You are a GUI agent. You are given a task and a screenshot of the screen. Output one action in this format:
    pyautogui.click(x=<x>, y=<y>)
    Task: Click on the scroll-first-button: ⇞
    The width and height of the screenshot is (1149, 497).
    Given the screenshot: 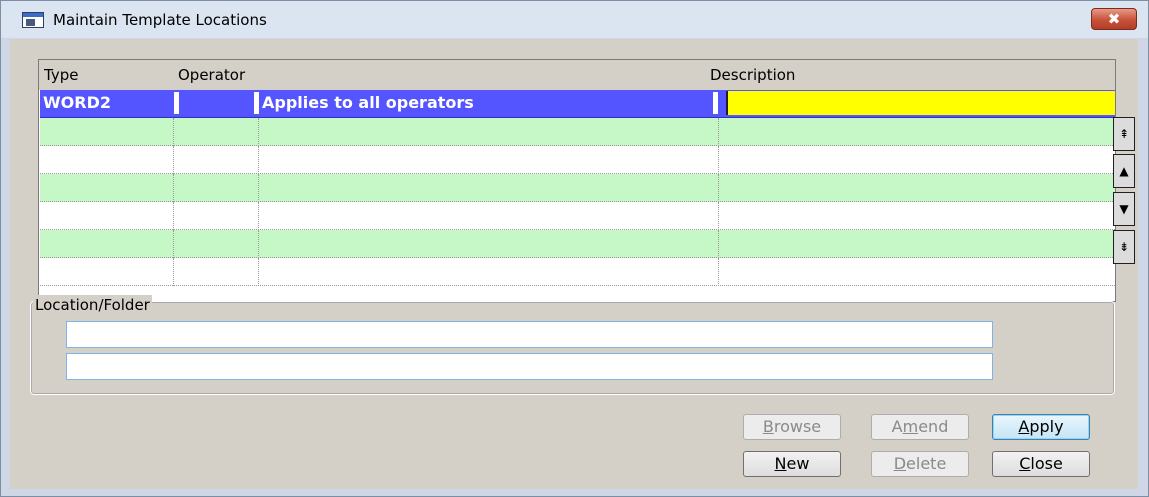 What is the action you would take?
    pyautogui.click(x=1124, y=134)
    